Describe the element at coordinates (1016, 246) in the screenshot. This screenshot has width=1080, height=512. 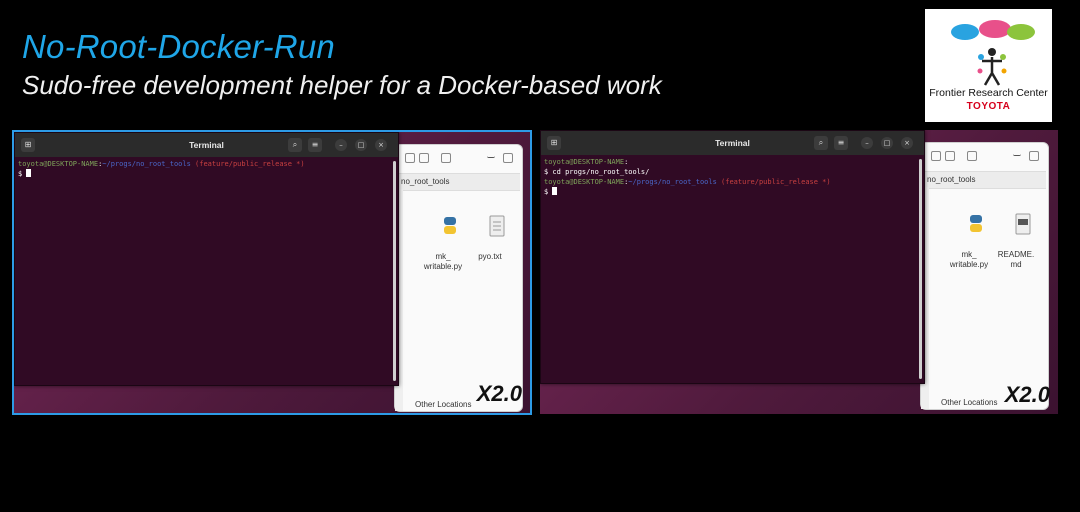
I see `file-item: README. md` at that location.